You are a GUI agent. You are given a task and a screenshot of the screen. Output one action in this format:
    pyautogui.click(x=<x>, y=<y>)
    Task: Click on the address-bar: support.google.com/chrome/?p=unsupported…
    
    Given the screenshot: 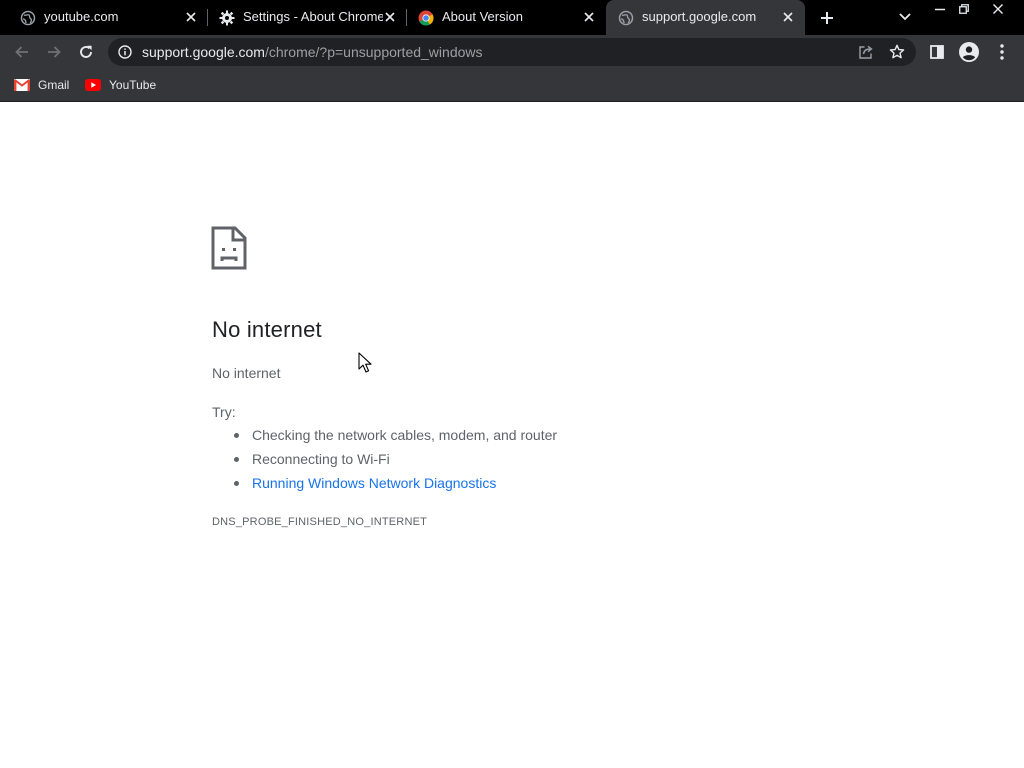 What is the action you would take?
    pyautogui.click(x=512, y=52)
    